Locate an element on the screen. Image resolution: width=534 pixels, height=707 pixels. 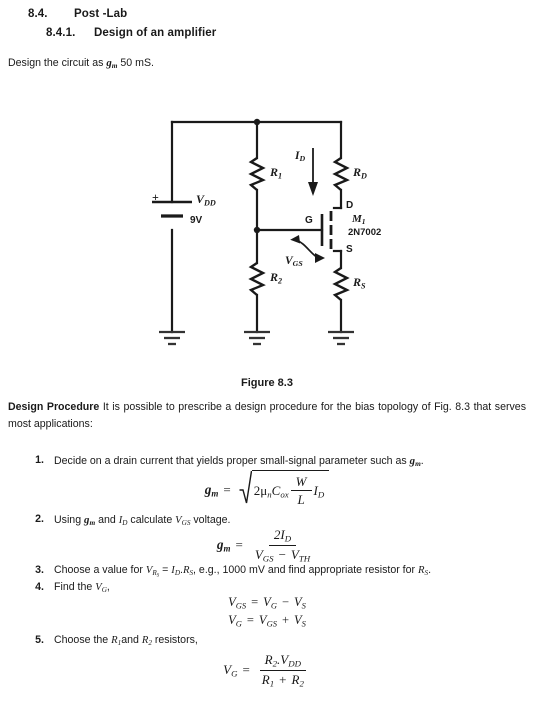
label-r1: R1 is located at coordinates (276, 172).